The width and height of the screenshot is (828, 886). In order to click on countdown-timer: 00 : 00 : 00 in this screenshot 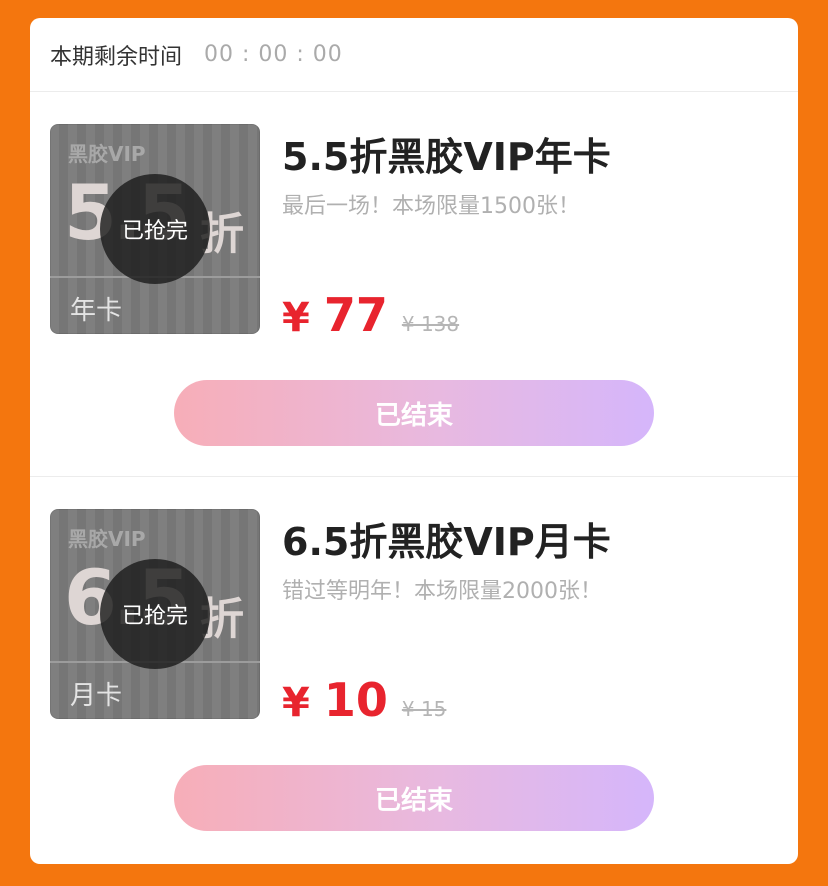, I will do `click(273, 54)`.